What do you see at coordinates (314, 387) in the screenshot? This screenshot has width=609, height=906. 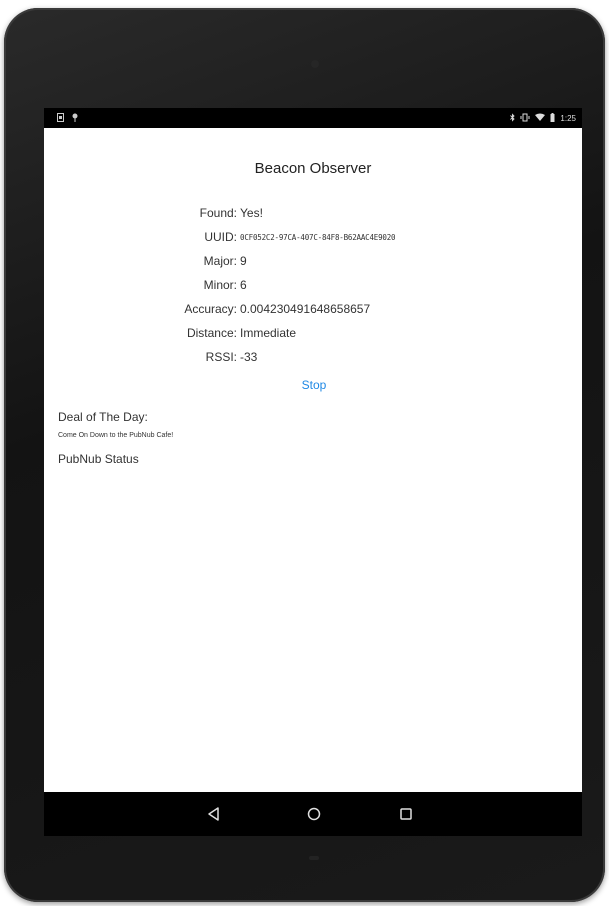 I see `stop-button: Stop` at bounding box center [314, 387].